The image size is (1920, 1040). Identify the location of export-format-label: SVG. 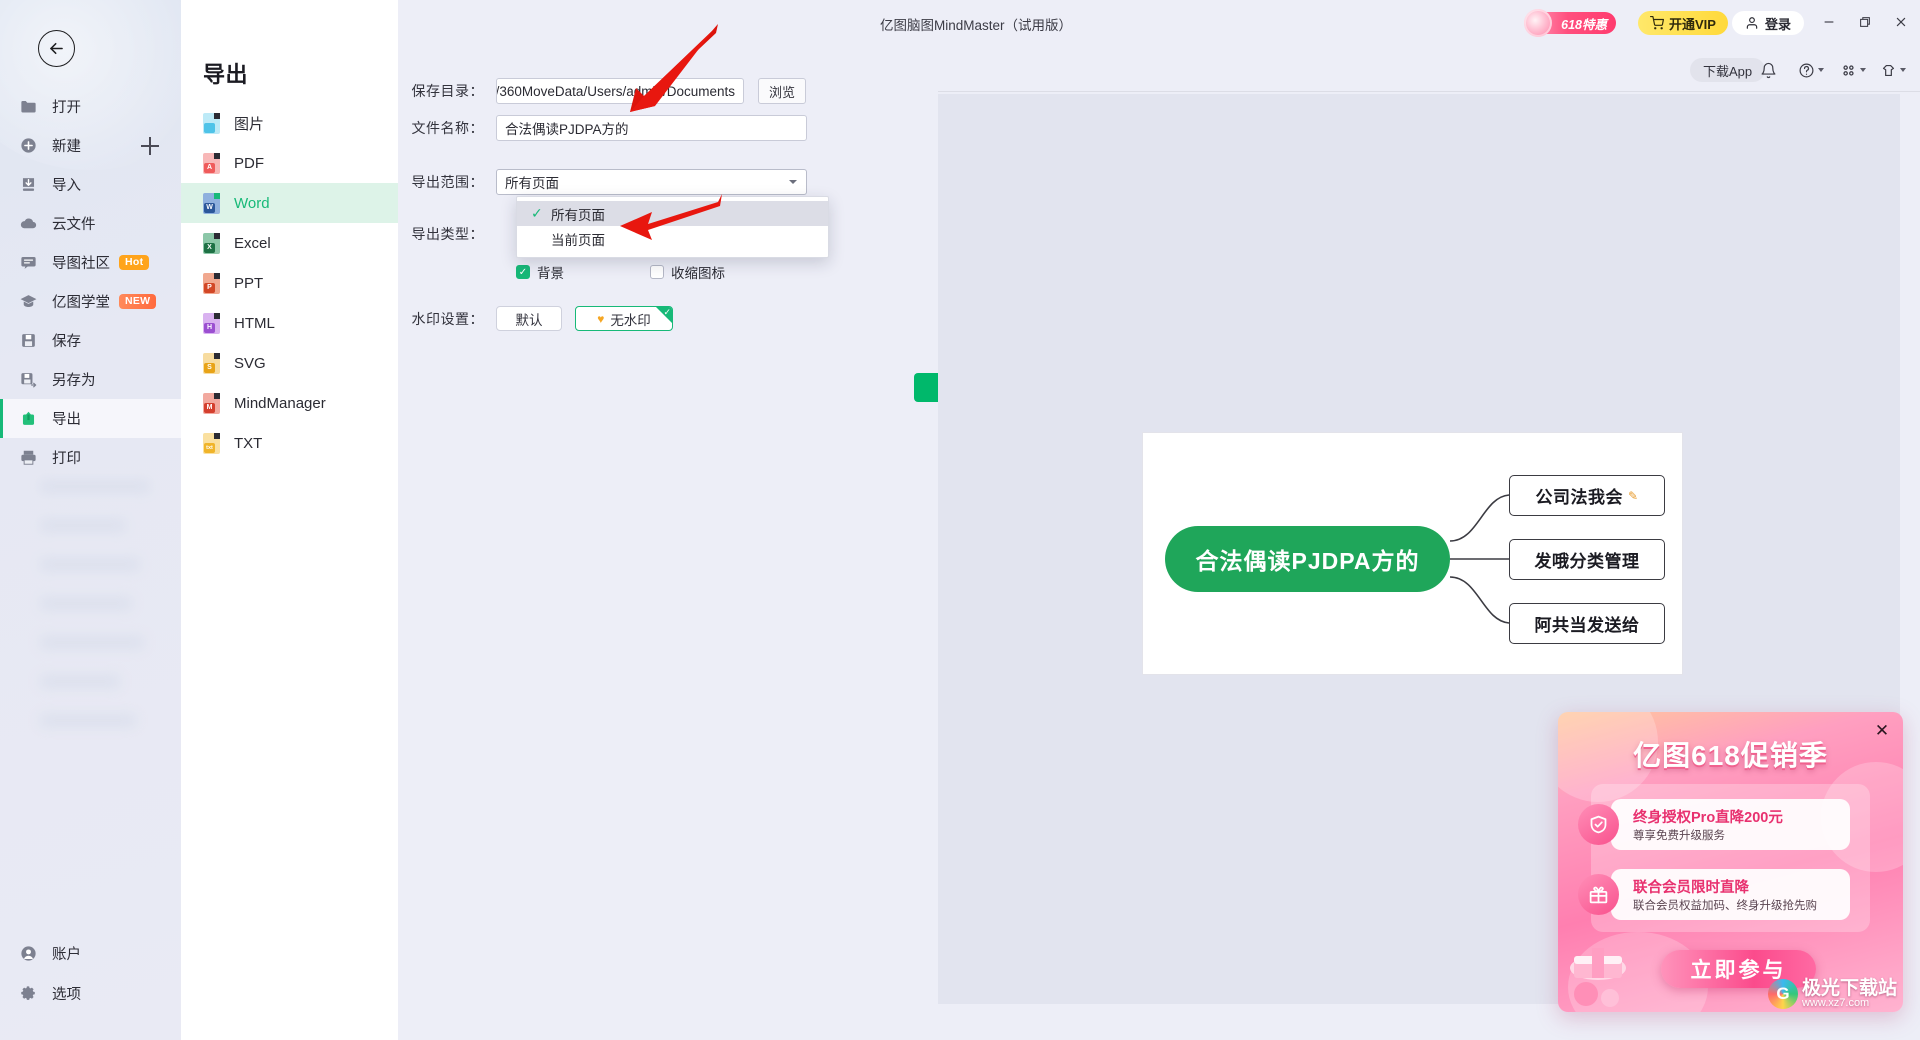
(250, 363).